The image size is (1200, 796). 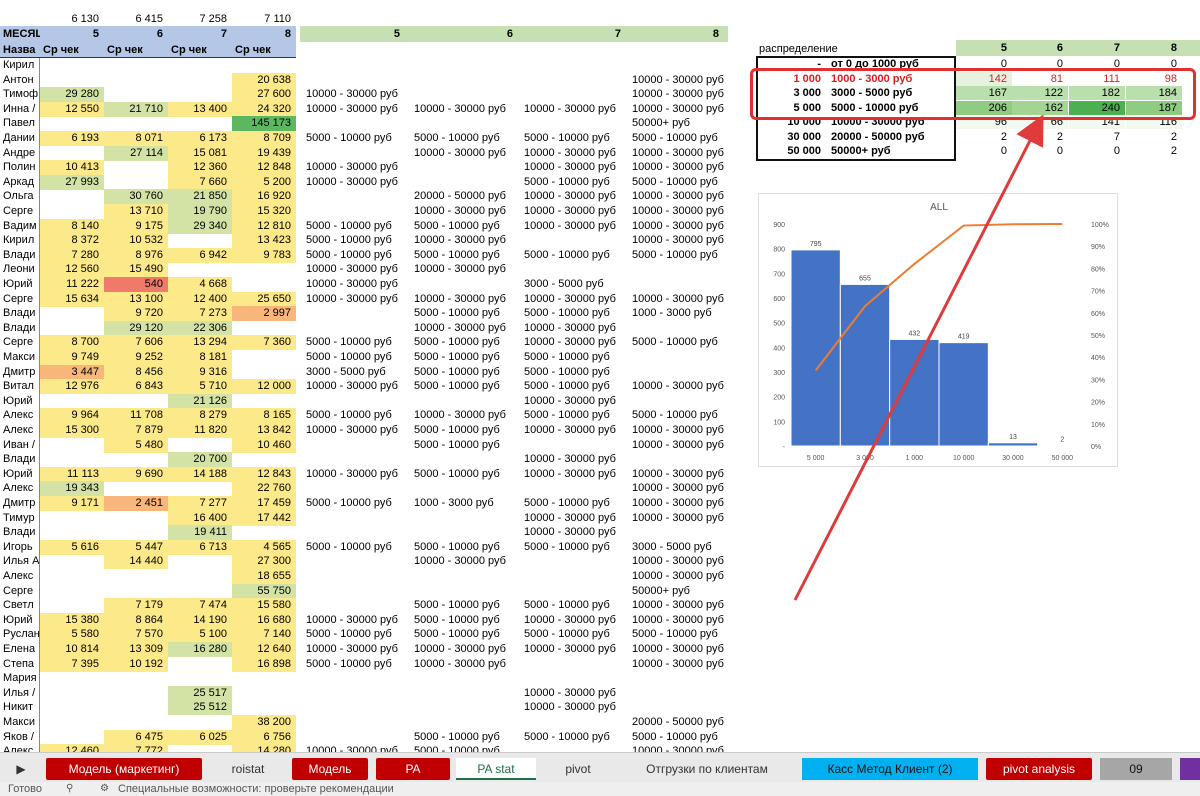 I want to click on row-name-cell: Андре, so click(x=20, y=153).